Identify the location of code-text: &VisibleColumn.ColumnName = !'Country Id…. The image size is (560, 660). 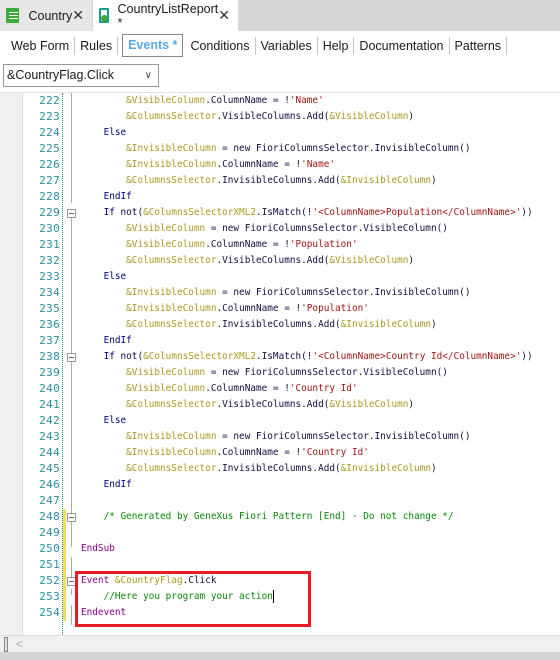
(219, 389).